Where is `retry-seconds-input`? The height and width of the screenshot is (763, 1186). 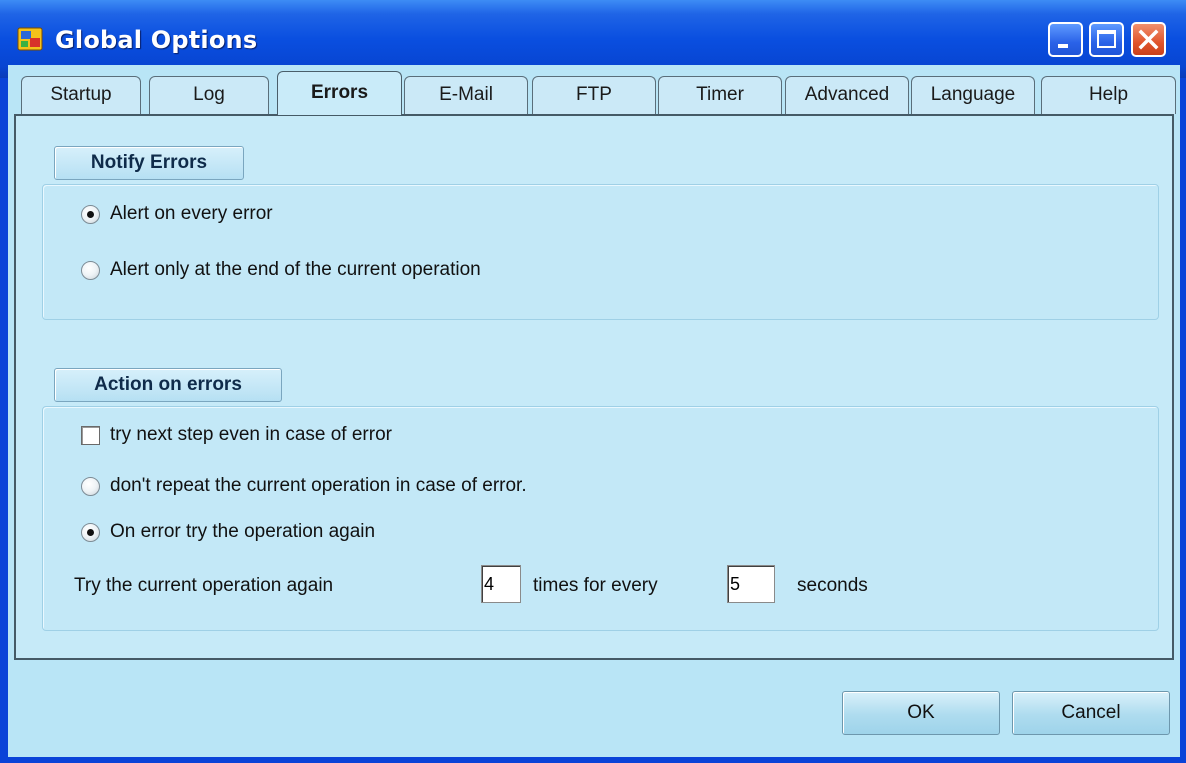
retry-seconds-input is located at coordinates (751, 584).